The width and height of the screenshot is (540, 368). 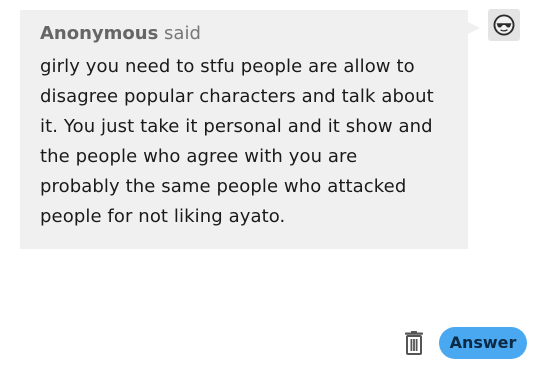 I want to click on delete-button, so click(x=414, y=343).